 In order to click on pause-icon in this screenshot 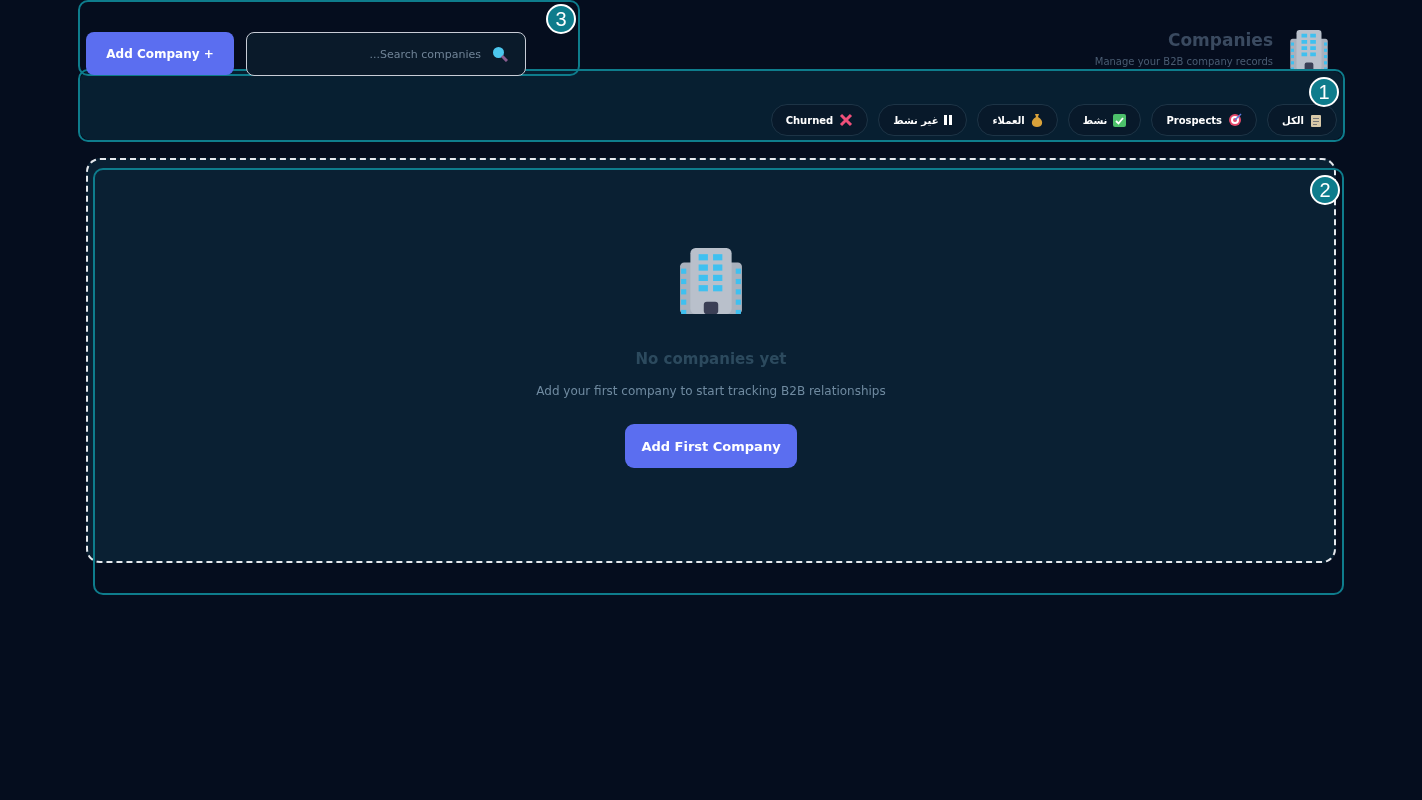, I will do `click(948, 120)`.